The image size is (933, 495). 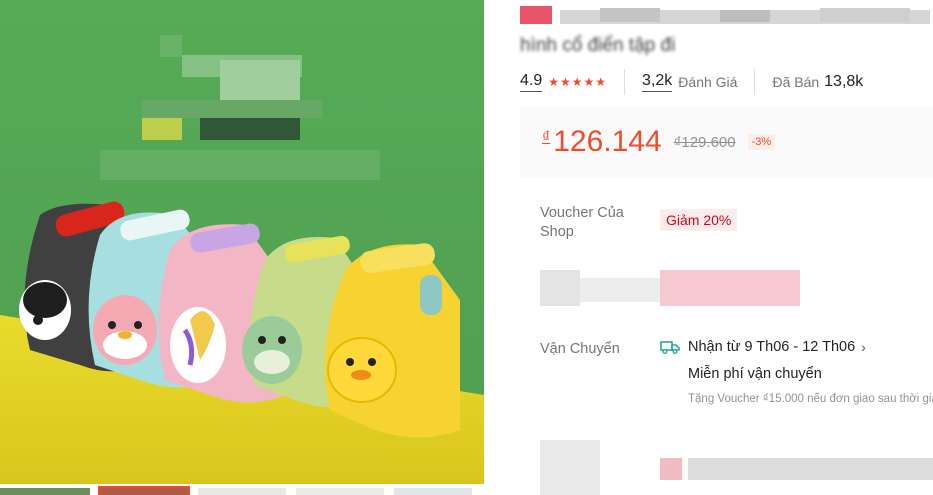 I want to click on pixelated-title, so click(x=725, y=15).